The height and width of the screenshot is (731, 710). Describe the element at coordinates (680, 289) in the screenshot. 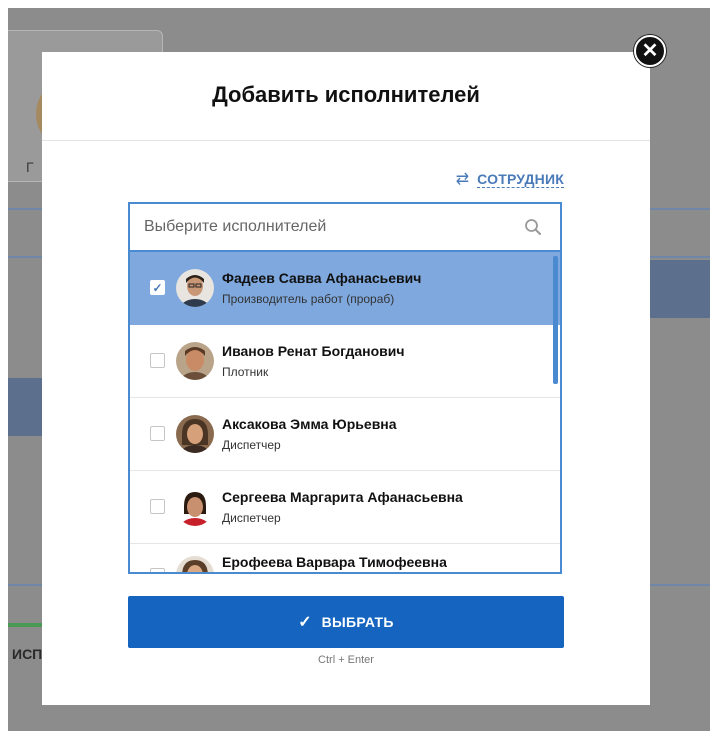

I see `background-row` at that location.